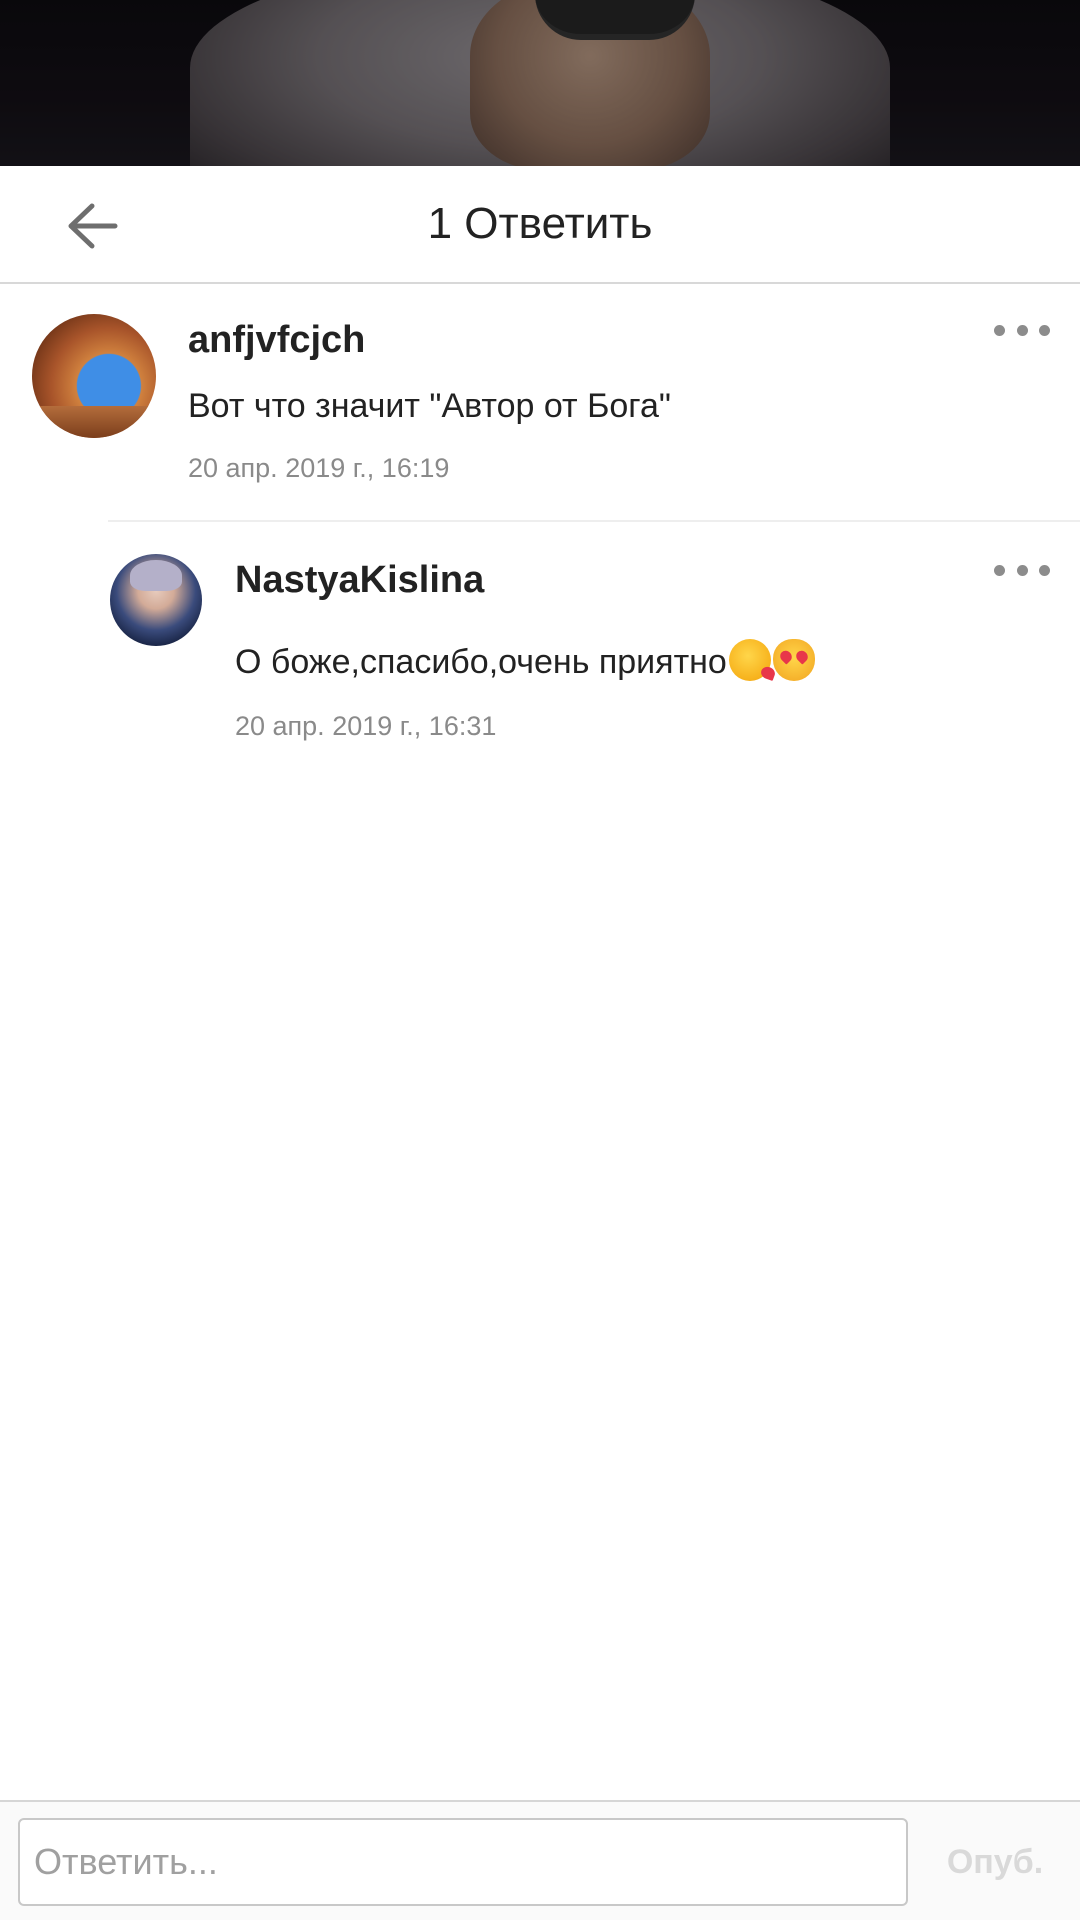 The height and width of the screenshot is (1920, 1080). I want to click on reply-text-row: О боже,спасибо,очень приятно, so click(525, 662).